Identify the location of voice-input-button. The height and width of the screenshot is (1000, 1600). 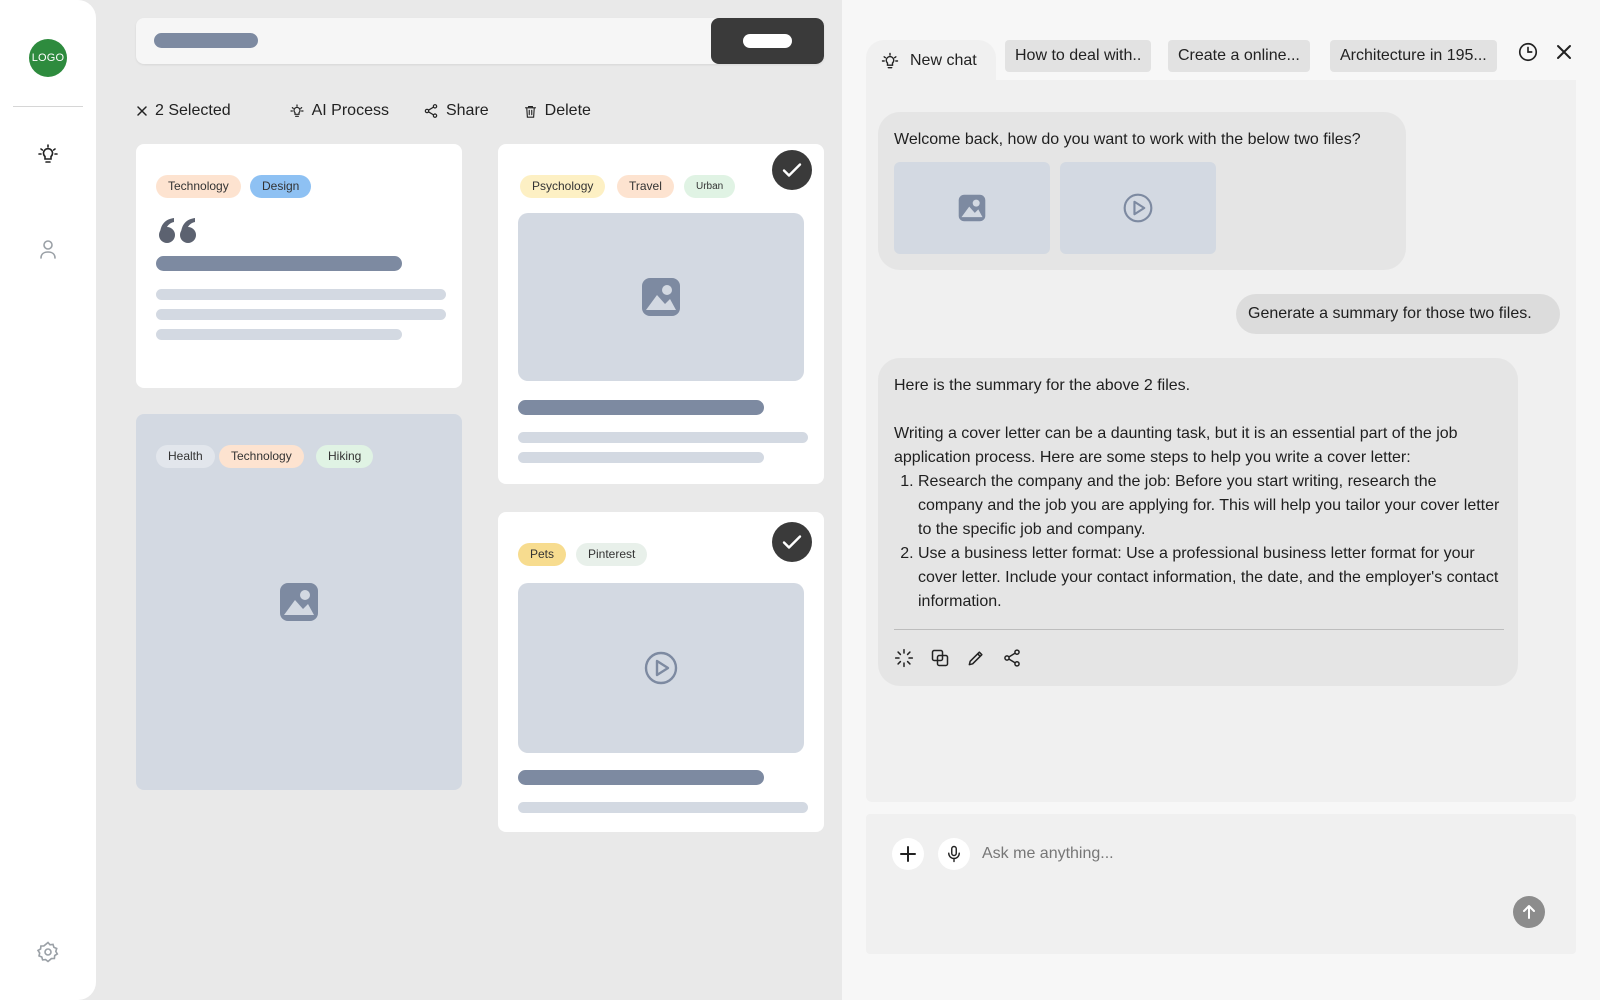
(954, 854).